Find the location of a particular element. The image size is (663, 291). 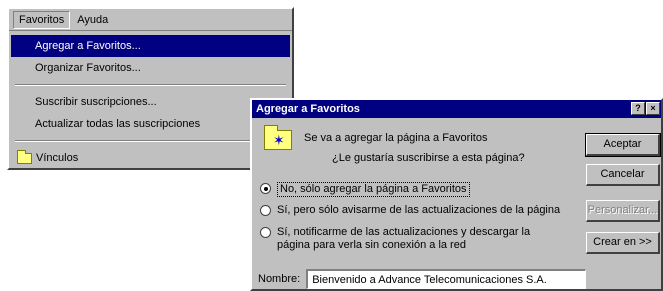

menu-bar: Favoritos Ayuda is located at coordinates (150, 20).